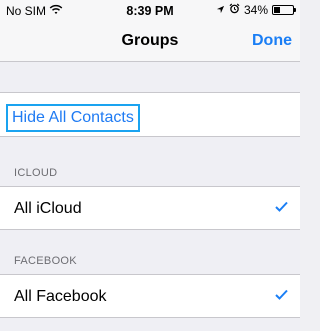 The width and height of the screenshot is (320, 331). I want to click on group-label: All Facebook, so click(60, 296).